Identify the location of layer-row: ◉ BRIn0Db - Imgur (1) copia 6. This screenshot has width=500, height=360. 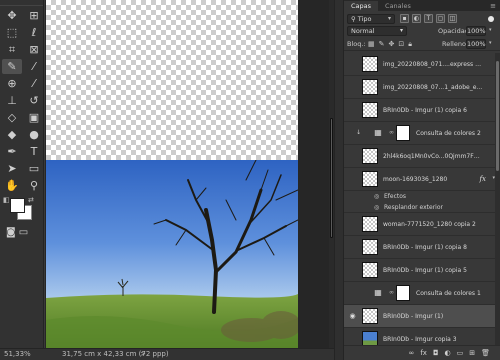
(422, 110).